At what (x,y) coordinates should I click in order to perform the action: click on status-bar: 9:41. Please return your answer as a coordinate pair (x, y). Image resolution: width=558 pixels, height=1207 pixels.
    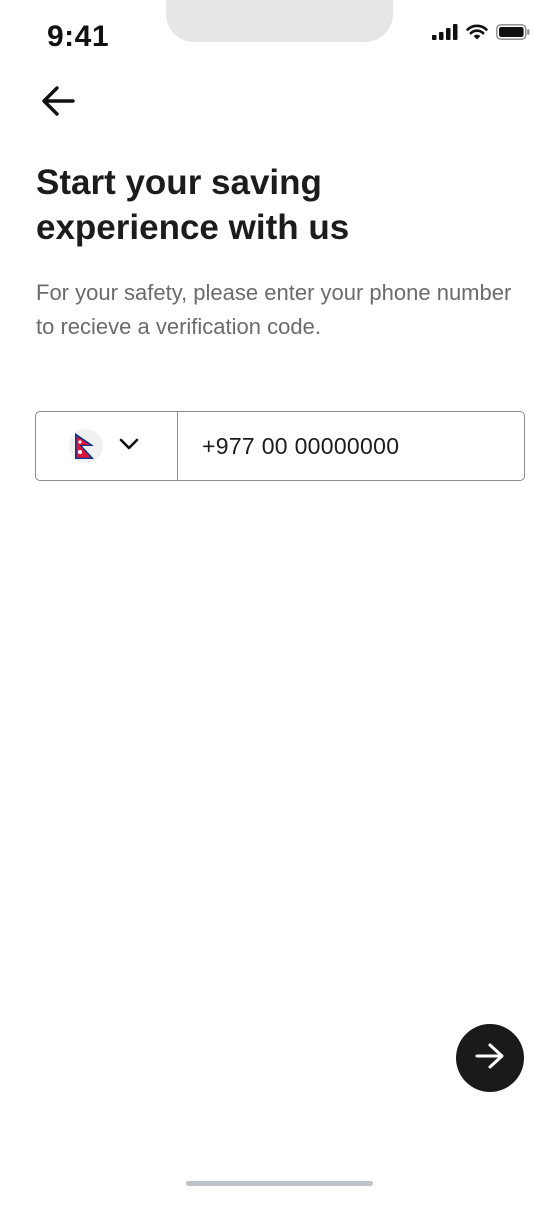
    Looking at the image, I should click on (279, 30).